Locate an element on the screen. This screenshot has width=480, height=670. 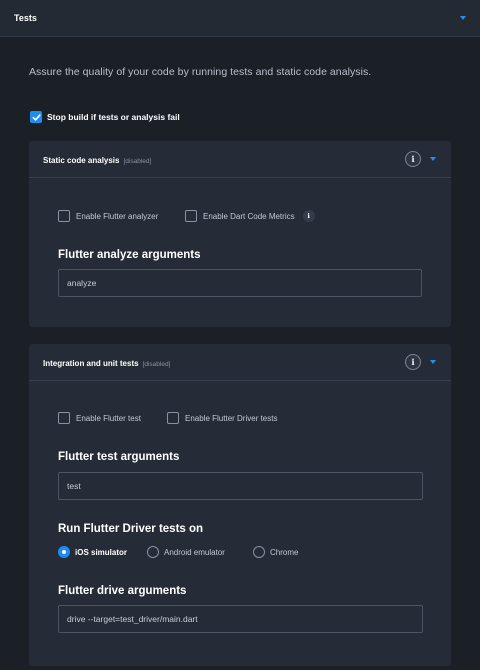
stop-build-checkbox is located at coordinates (36, 117).